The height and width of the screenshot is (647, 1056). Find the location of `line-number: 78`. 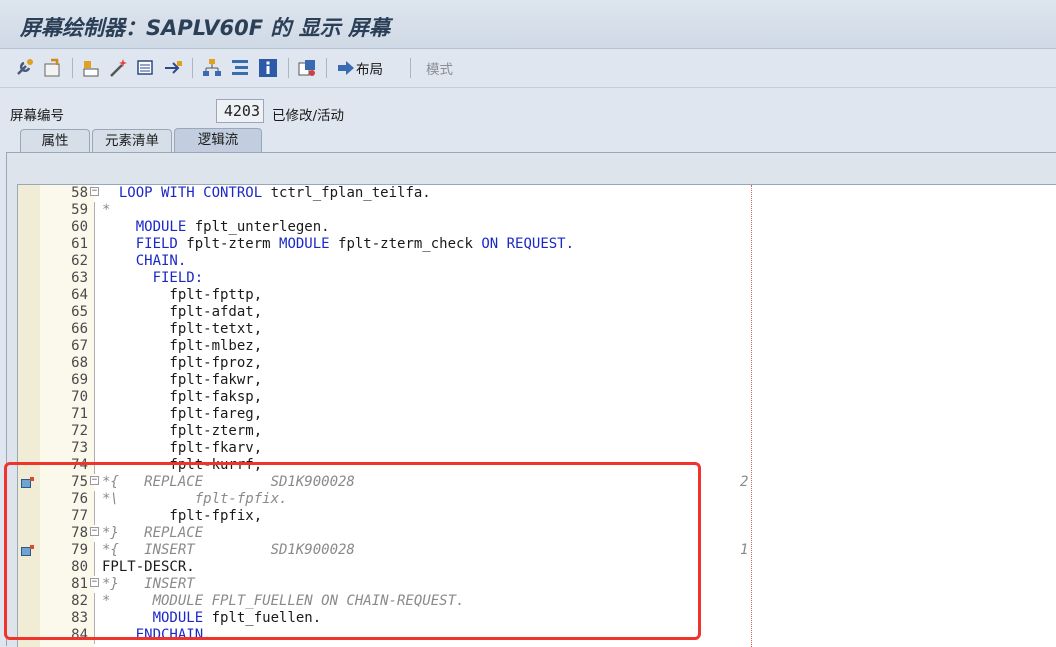

line-number: 78 is located at coordinates (79, 533).